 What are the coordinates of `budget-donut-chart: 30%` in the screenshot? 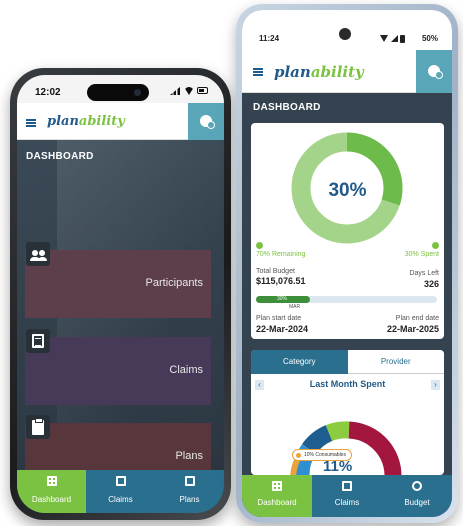 It's located at (347, 188).